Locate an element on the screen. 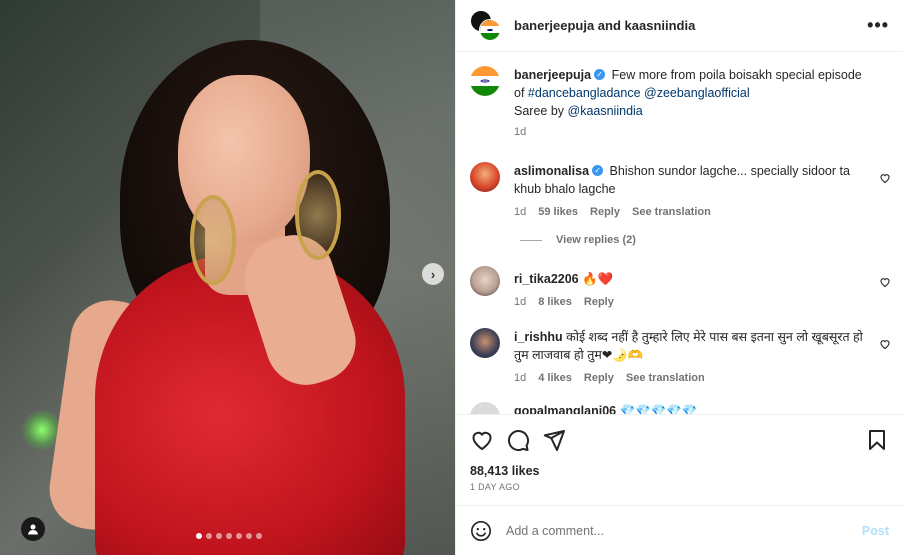 The height and width of the screenshot is (555, 903). caption-username: banerjeepuja is located at coordinates (552, 75).